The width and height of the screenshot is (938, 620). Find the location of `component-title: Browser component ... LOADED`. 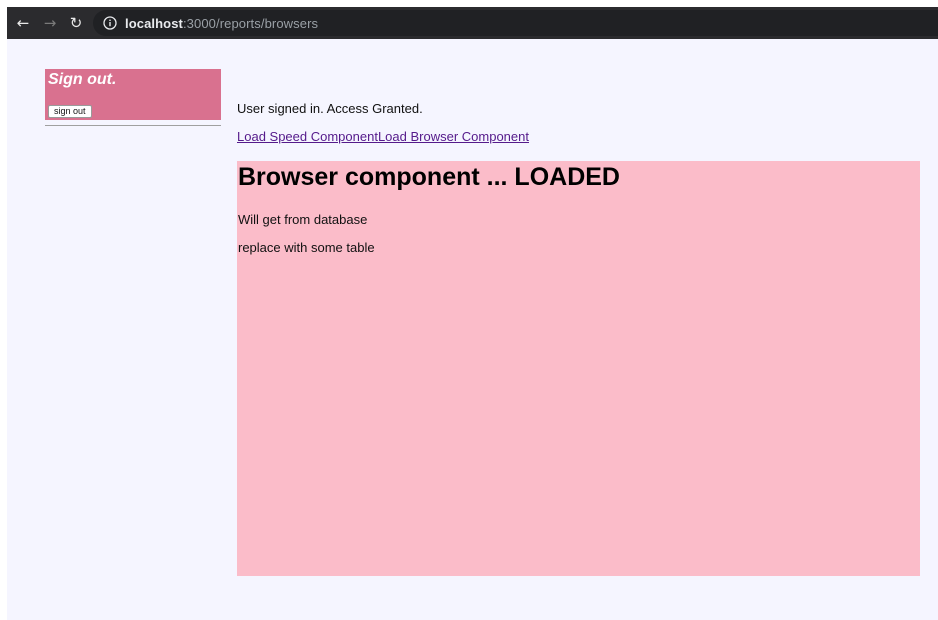

component-title: Browser component ... LOADED is located at coordinates (429, 177).